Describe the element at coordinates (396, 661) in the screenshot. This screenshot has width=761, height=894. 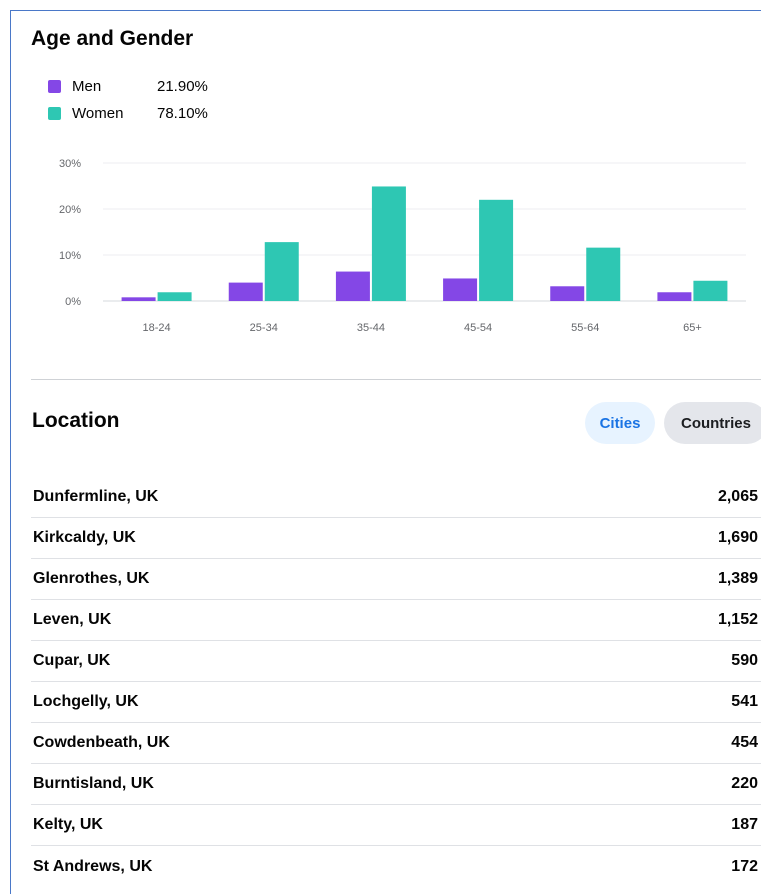
I see `location-row: Cupar, UK 590` at that location.